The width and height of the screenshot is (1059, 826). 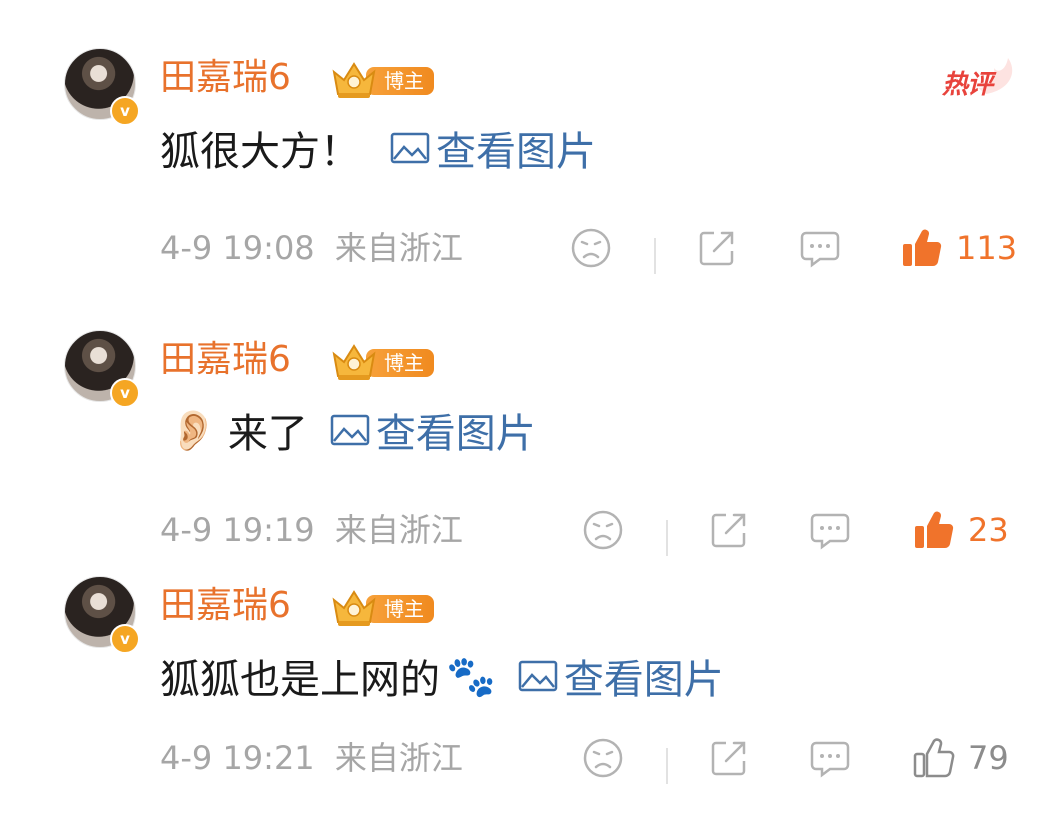 What do you see at coordinates (237, 758) in the screenshot?
I see `comment-time: 4-9 19:21` at bounding box center [237, 758].